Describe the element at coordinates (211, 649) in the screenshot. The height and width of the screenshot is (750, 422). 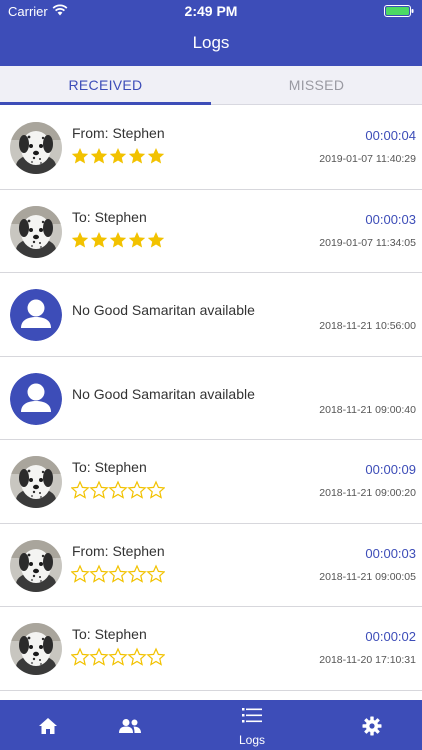
I see `log-row: To: Stephen 00:00:02 2018-11-20 17:10:31` at that location.